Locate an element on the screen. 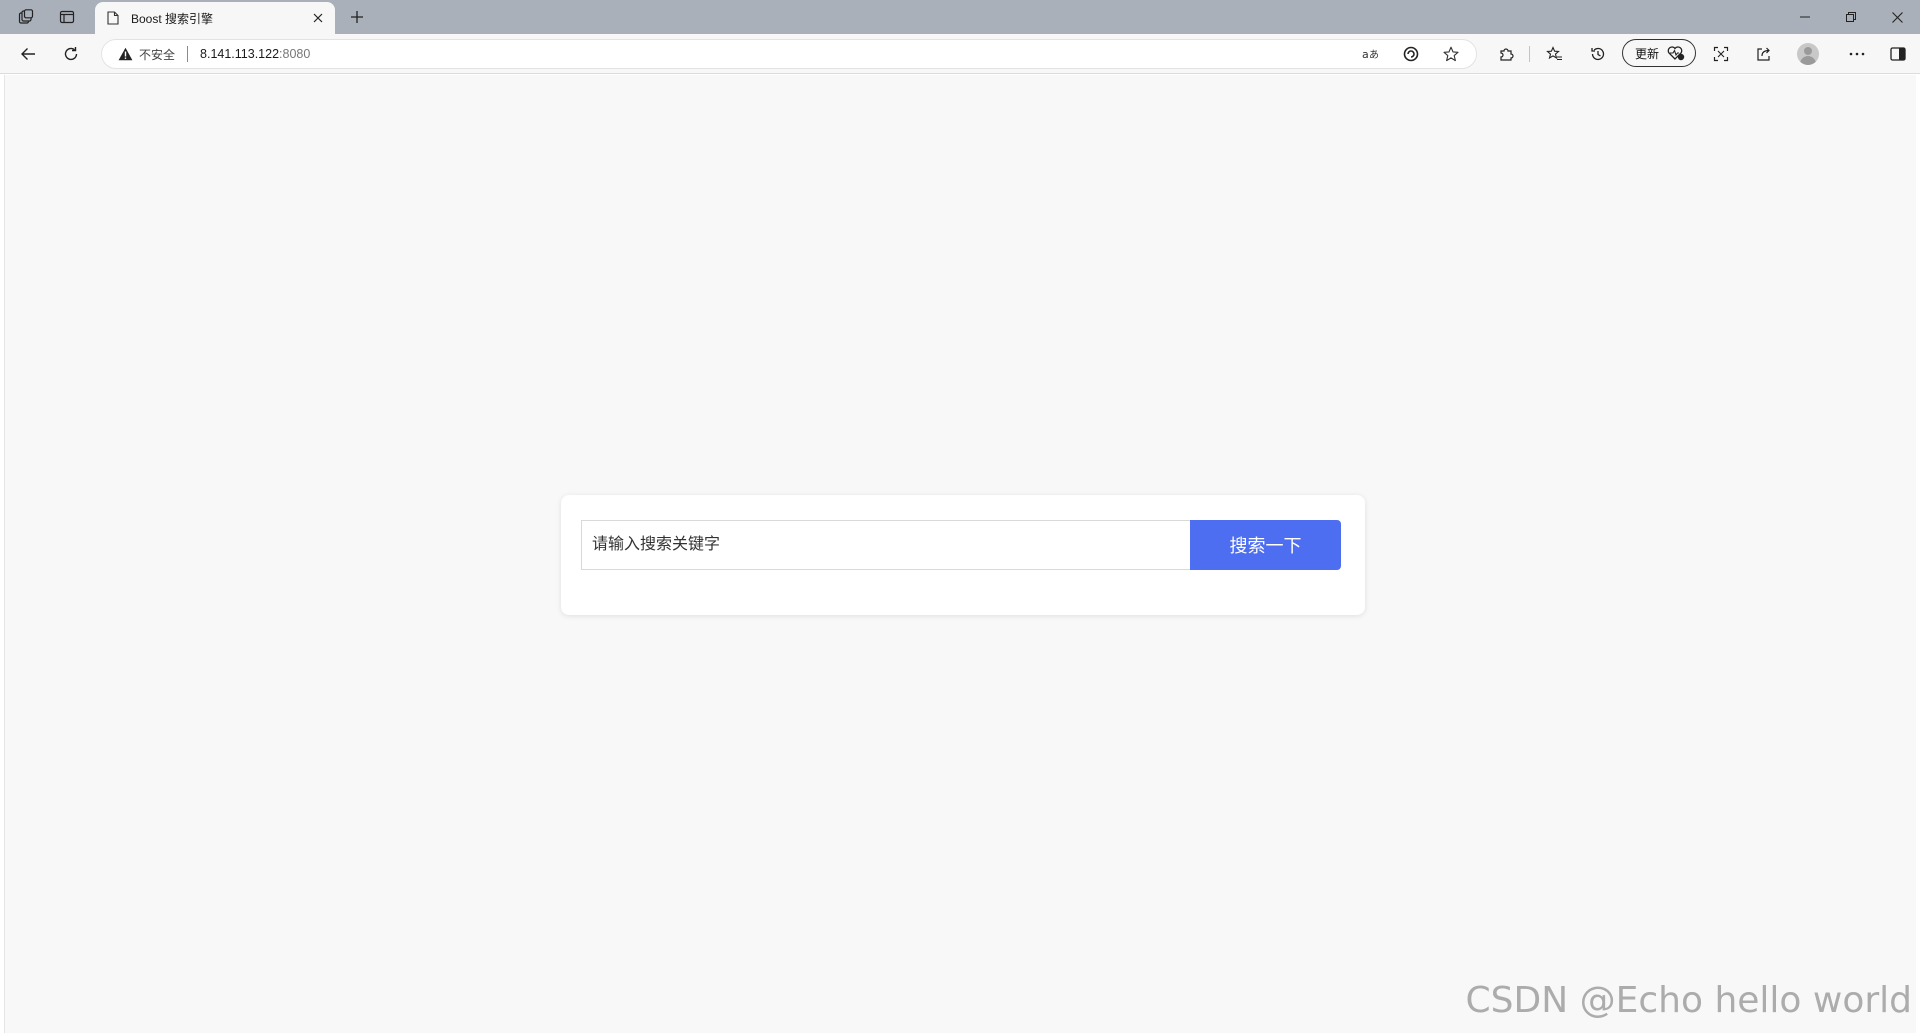 Image resolution: width=1920 pixels, height=1033 pixels. new-tab-button is located at coordinates (357, 17).